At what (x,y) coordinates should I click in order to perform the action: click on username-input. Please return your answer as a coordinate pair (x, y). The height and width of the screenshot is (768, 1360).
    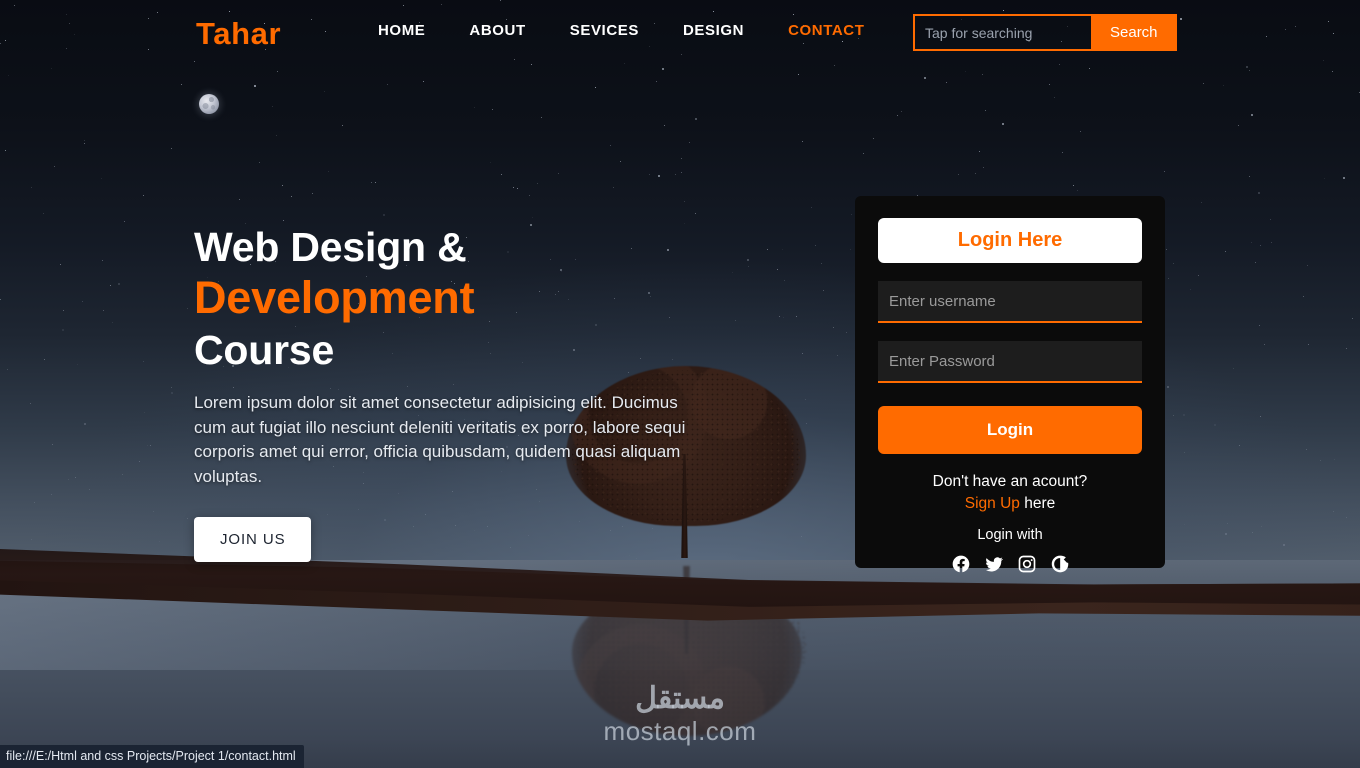
    Looking at the image, I should click on (1010, 301).